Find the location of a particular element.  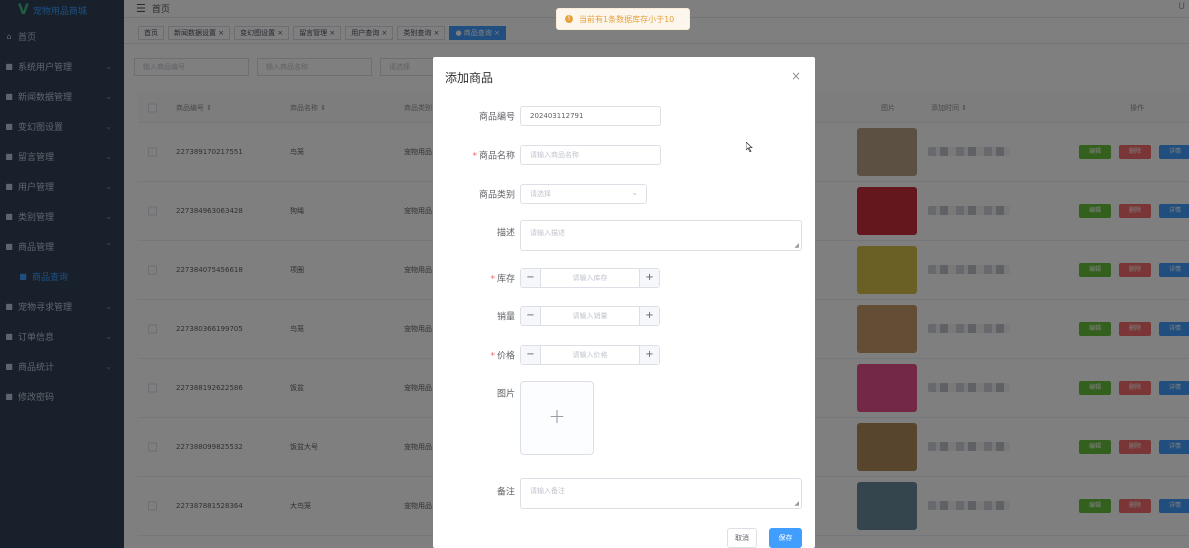

category-placeholder: 请选择 is located at coordinates (540, 194).